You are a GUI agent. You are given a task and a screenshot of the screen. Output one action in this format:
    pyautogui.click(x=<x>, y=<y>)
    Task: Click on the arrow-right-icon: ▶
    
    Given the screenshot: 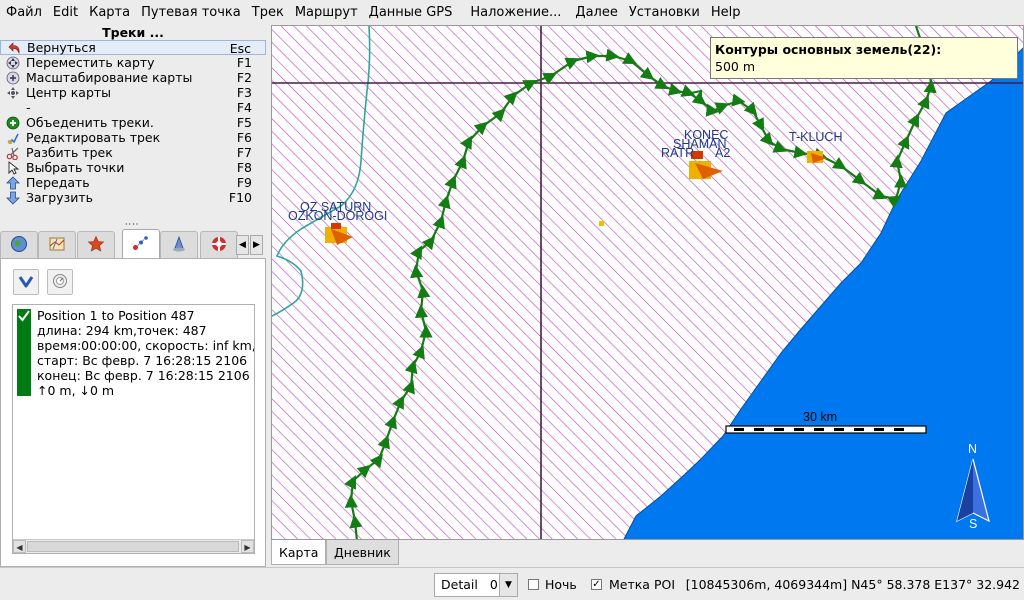 What is the action you would take?
    pyautogui.click(x=256, y=245)
    